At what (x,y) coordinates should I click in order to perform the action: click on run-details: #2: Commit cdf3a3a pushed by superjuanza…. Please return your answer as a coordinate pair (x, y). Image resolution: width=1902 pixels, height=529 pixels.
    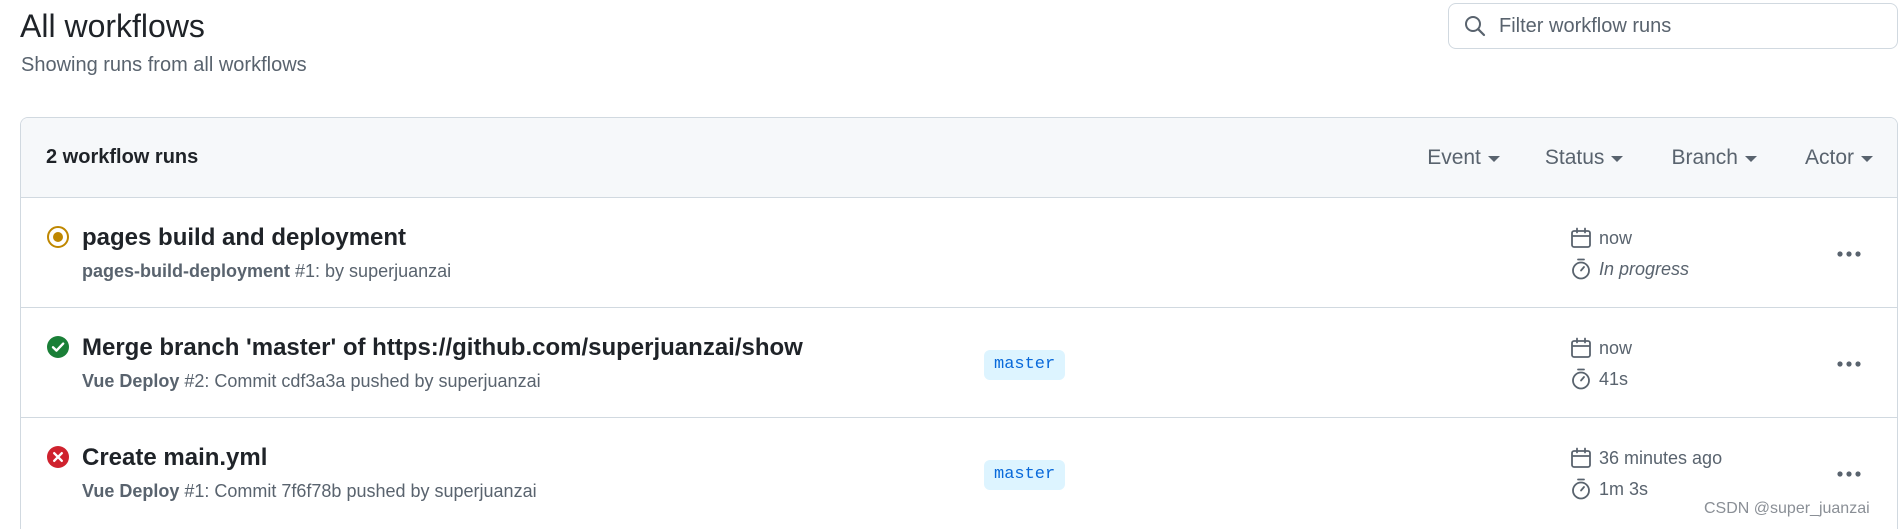
    Looking at the image, I should click on (360, 381).